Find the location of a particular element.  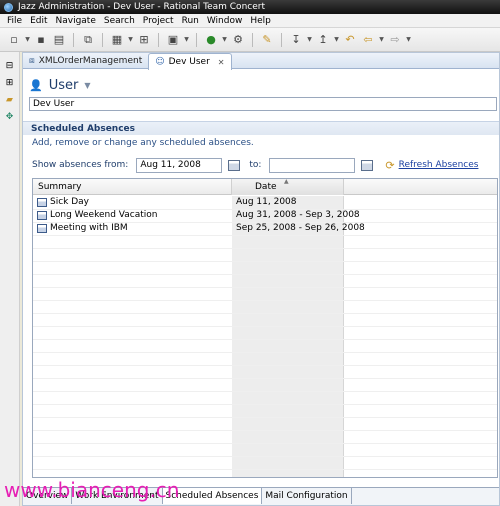

column-header-label: Date is located at coordinates (266, 187).